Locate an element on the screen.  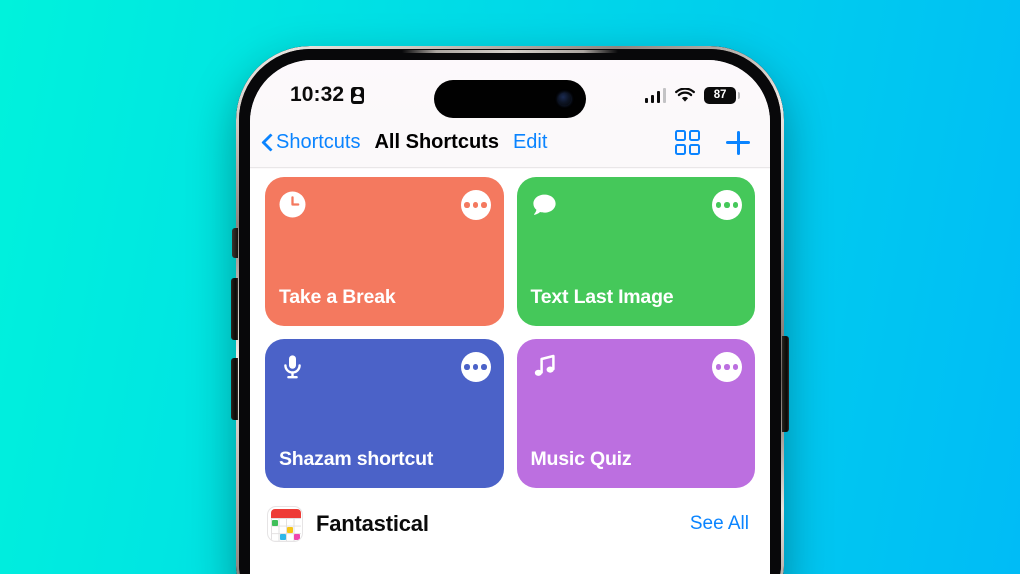
shortcut-card-label: Text Last Image is located at coordinates (602, 297).